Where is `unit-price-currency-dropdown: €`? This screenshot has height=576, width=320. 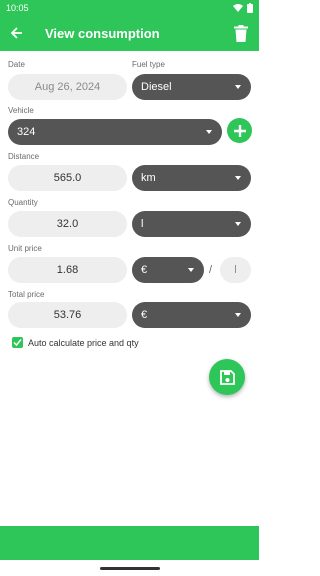
unit-price-currency-dropdown: € is located at coordinates (168, 270).